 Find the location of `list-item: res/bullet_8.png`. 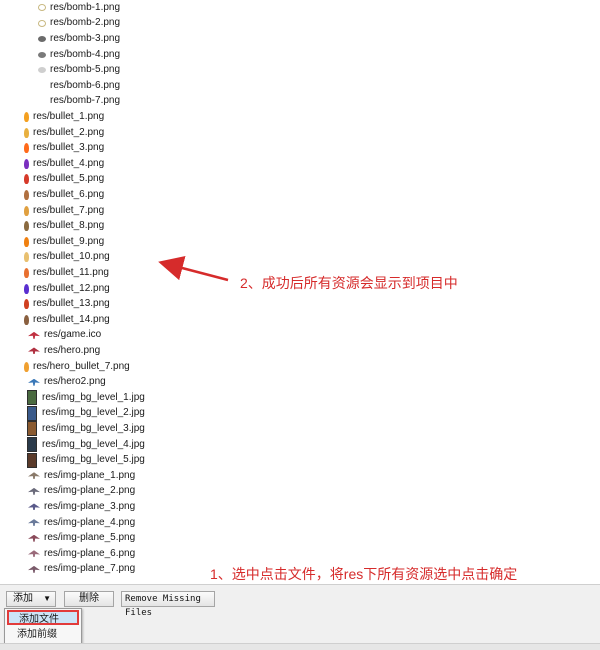

list-item: res/bullet_8.png is located at coordinates (64, 226).